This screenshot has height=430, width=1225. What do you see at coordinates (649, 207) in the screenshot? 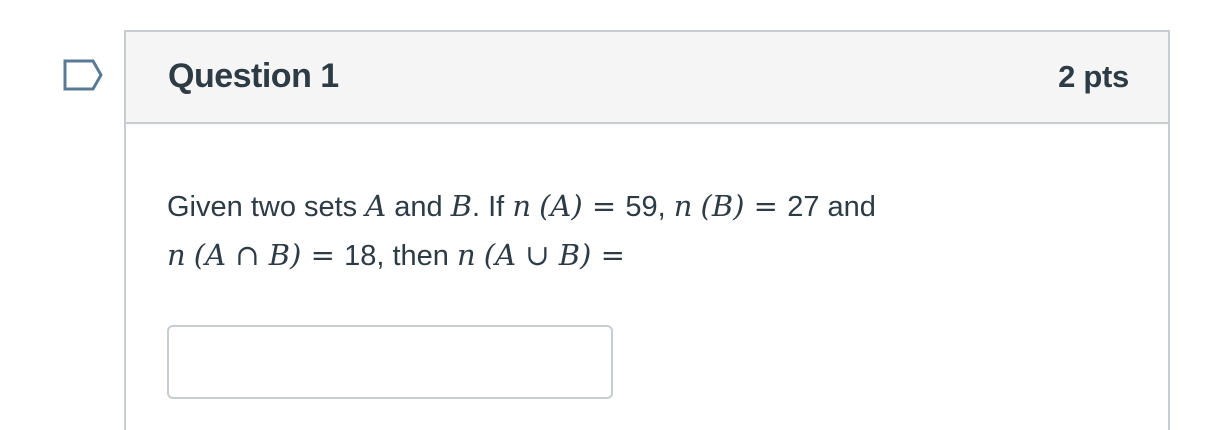
I see `text-segment: 59,` at bounding box center [649, 207].